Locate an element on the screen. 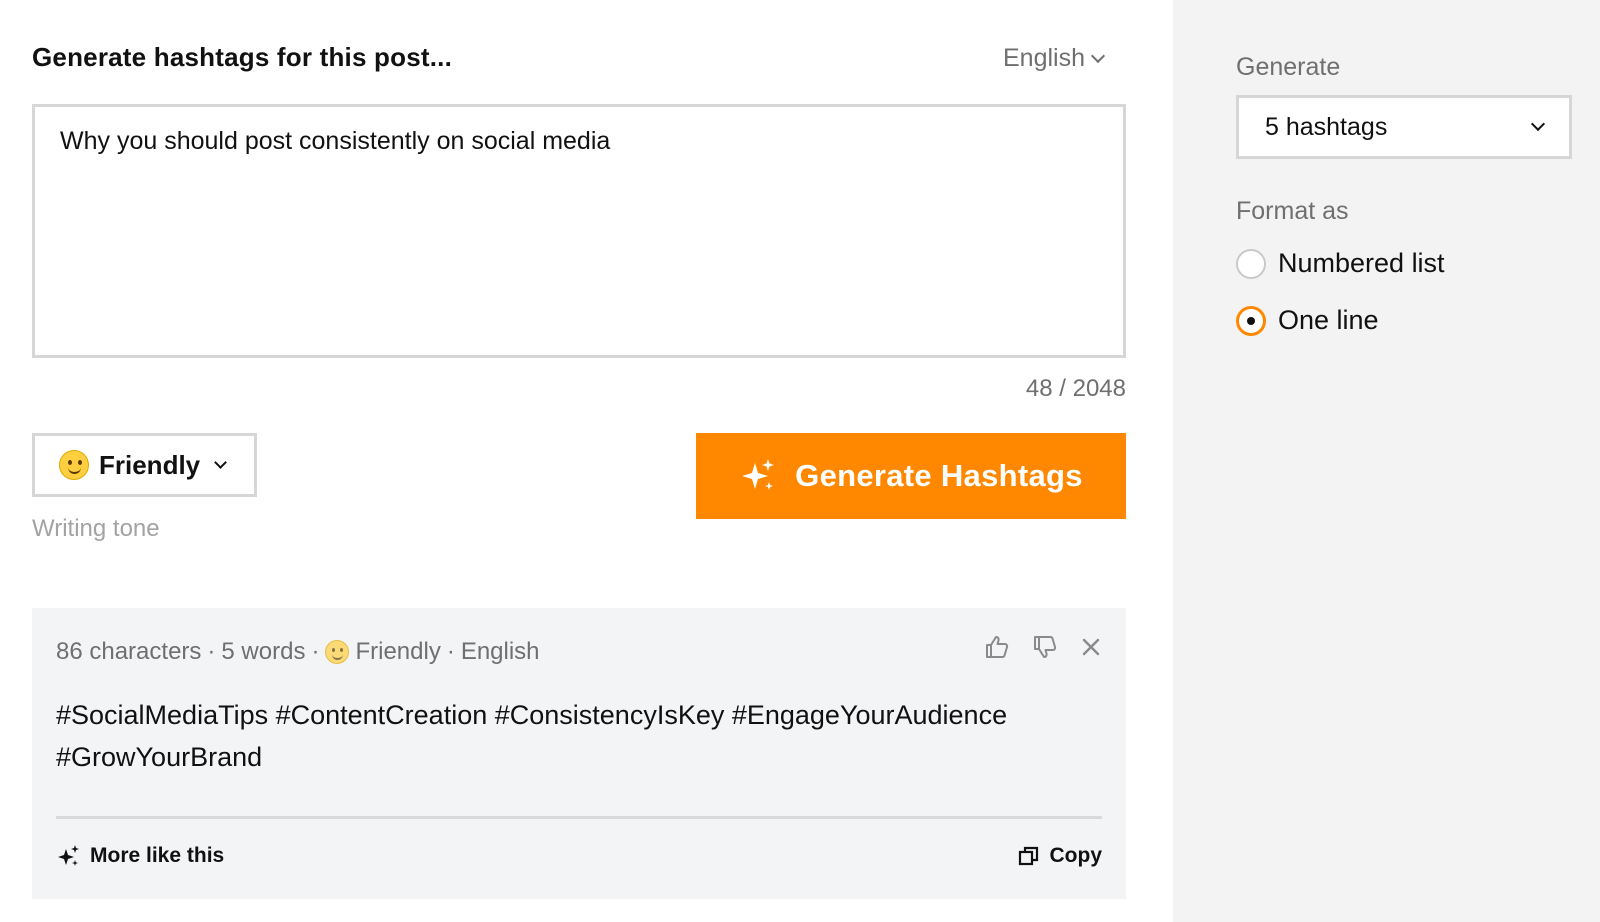 The height and width of the screenshot is (922, 1600). format-option-one-line: One line is located at coordinates (1307, 320).